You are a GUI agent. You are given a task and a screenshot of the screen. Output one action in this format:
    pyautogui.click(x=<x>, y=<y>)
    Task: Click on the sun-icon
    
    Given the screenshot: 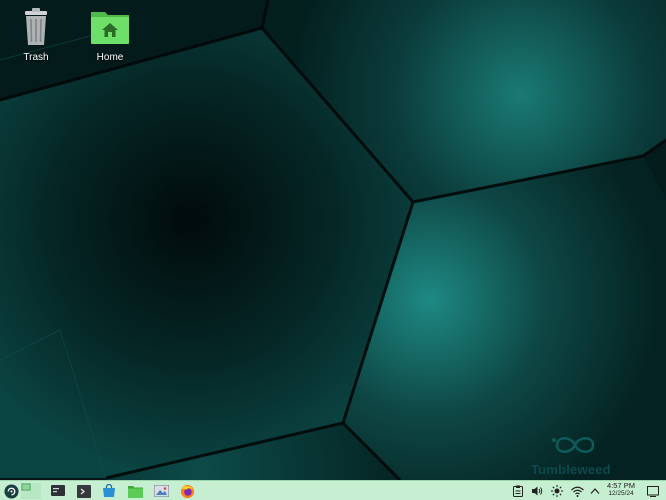 What is the action you would take?
    pyautogui.click(x=557, y=491)
    